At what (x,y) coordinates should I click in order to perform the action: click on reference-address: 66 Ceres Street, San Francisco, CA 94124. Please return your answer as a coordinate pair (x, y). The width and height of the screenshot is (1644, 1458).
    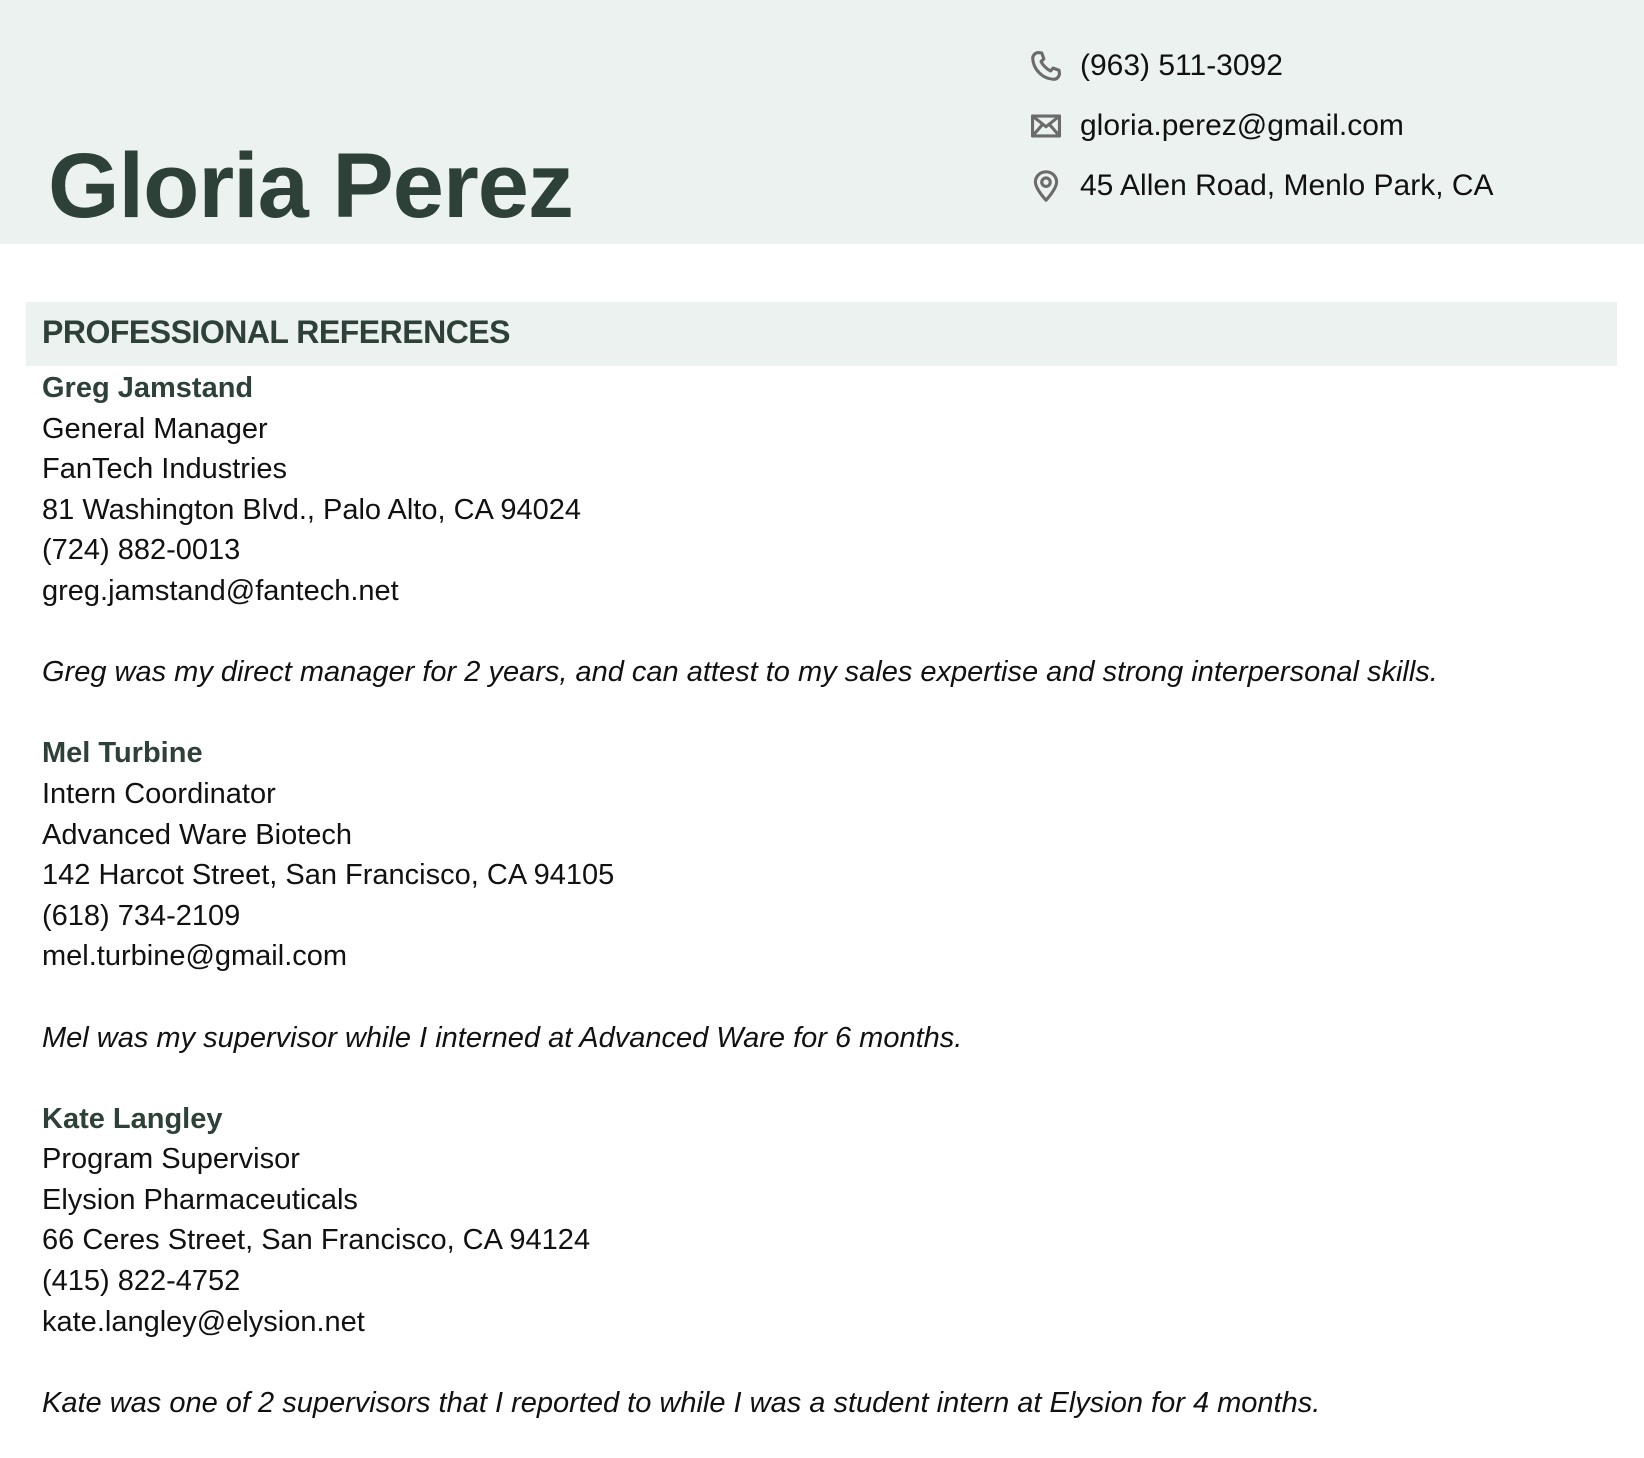
    Looking at the image, I should click on (316, 1240).